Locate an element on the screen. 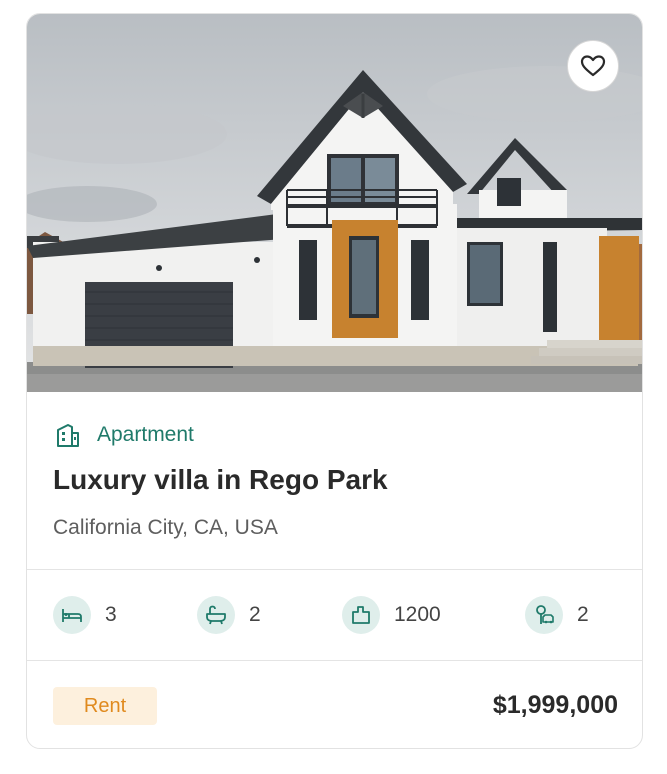 This screenshot has width=667, height=774. listing-title: Luxury villa in Rego Park is located at coordinates (220, 480).